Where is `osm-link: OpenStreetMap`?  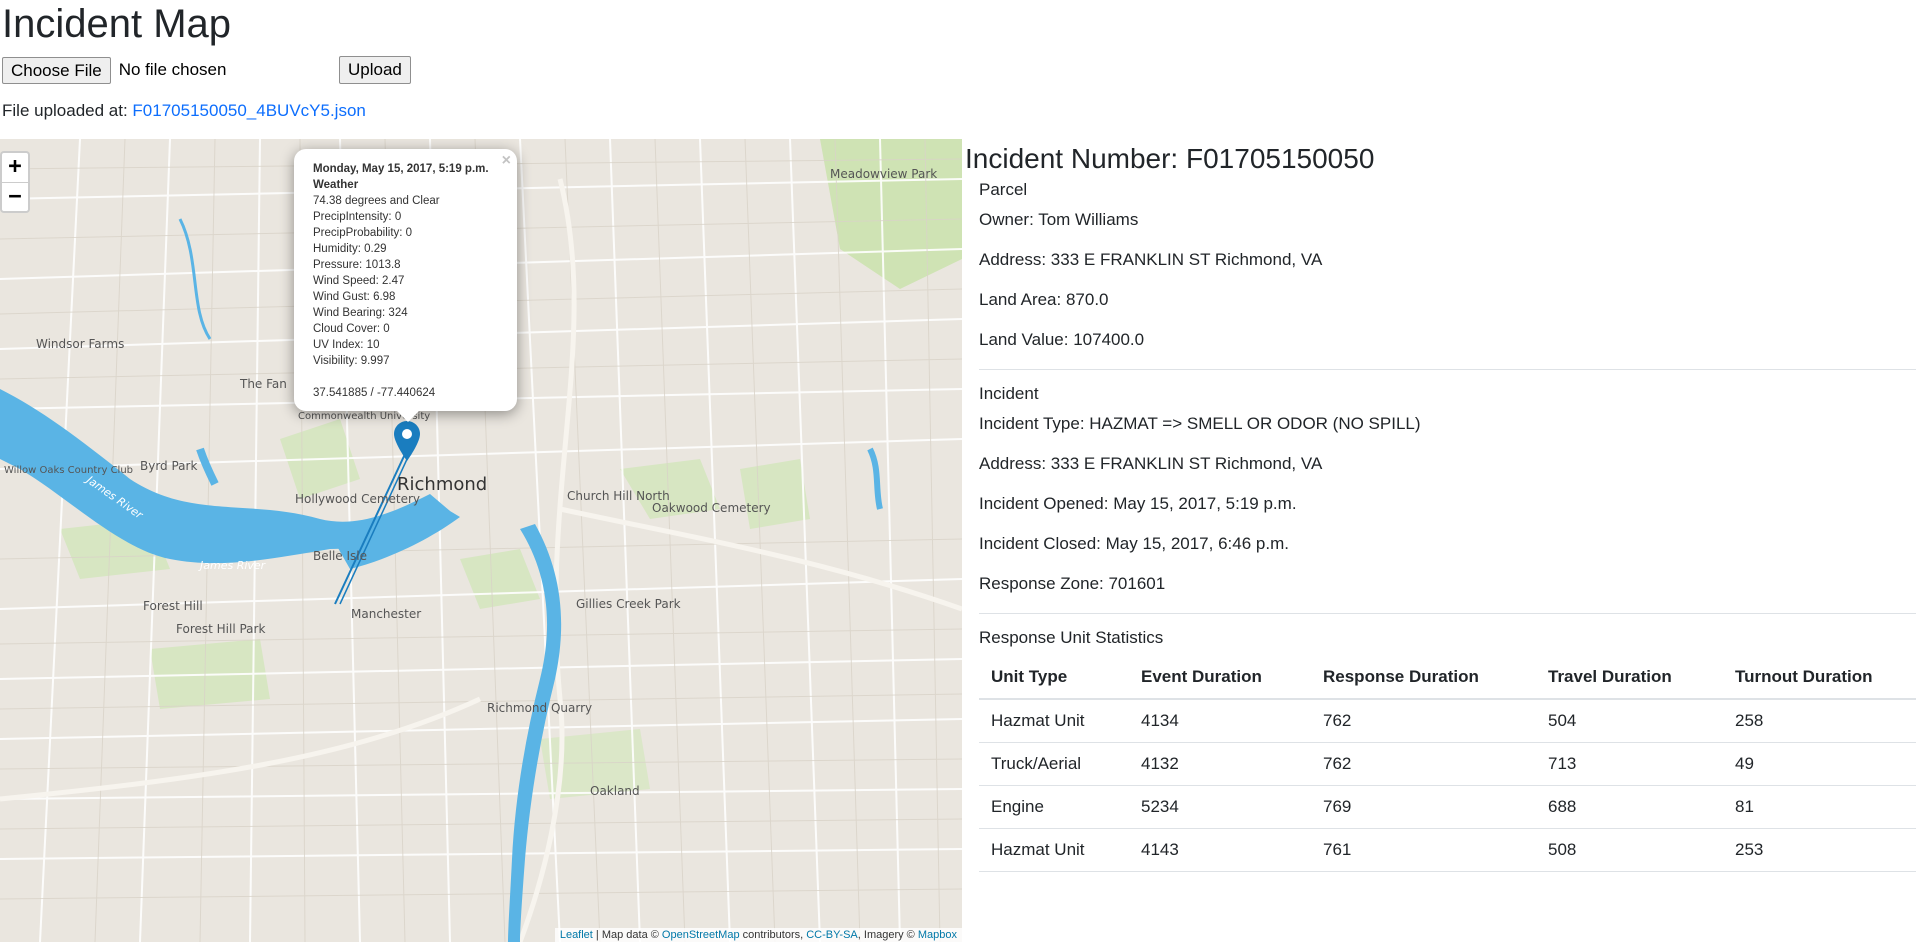 osm-link: OpenStreetMap is located at coordinates (701, 935).